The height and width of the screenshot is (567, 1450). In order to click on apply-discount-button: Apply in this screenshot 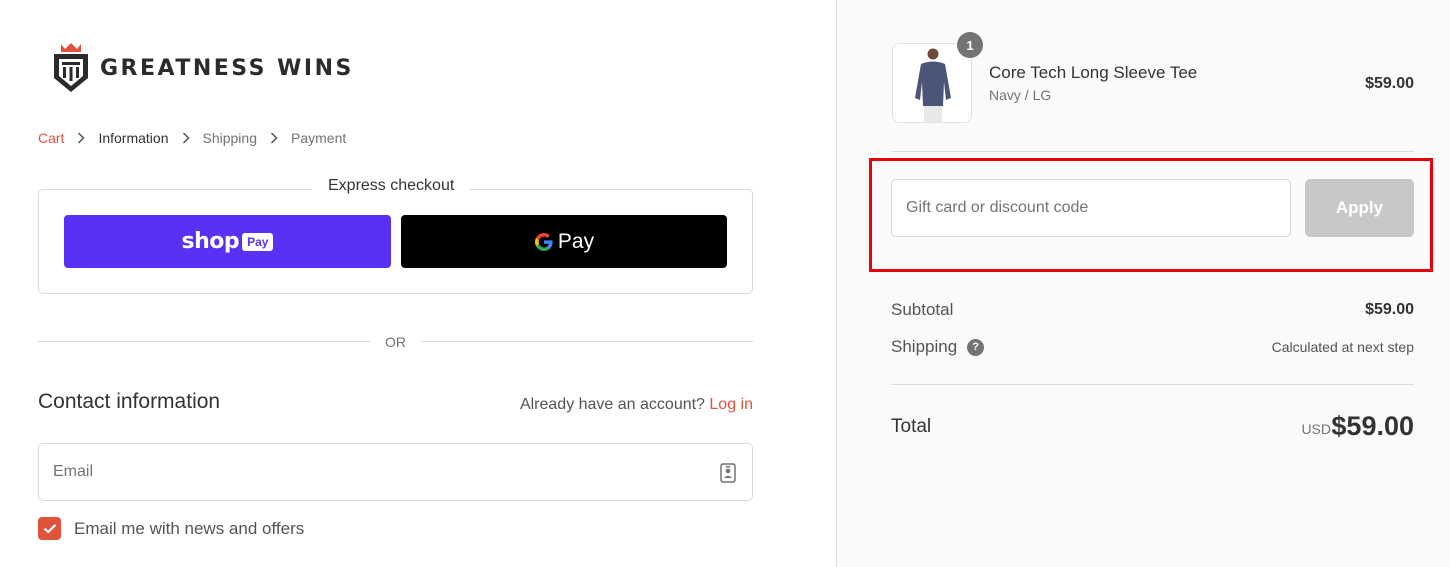, I will do `click(1359, 208)`.